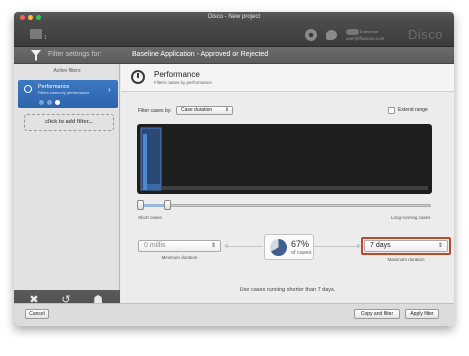 This screenshot has width=469, height=356. What do you see at coordinates (154, 187) in the screenshot?
I see `histogram-selected-tail` at bounding box center [154, 187].